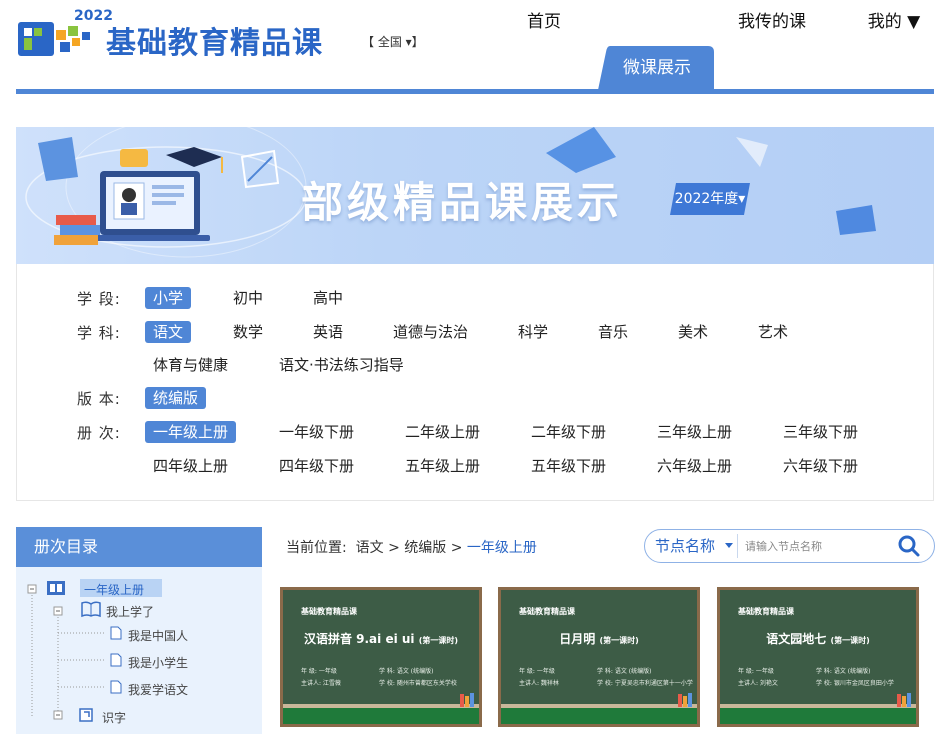  I want to click on filter-subject-chinese: 语文, so click(168, 332).